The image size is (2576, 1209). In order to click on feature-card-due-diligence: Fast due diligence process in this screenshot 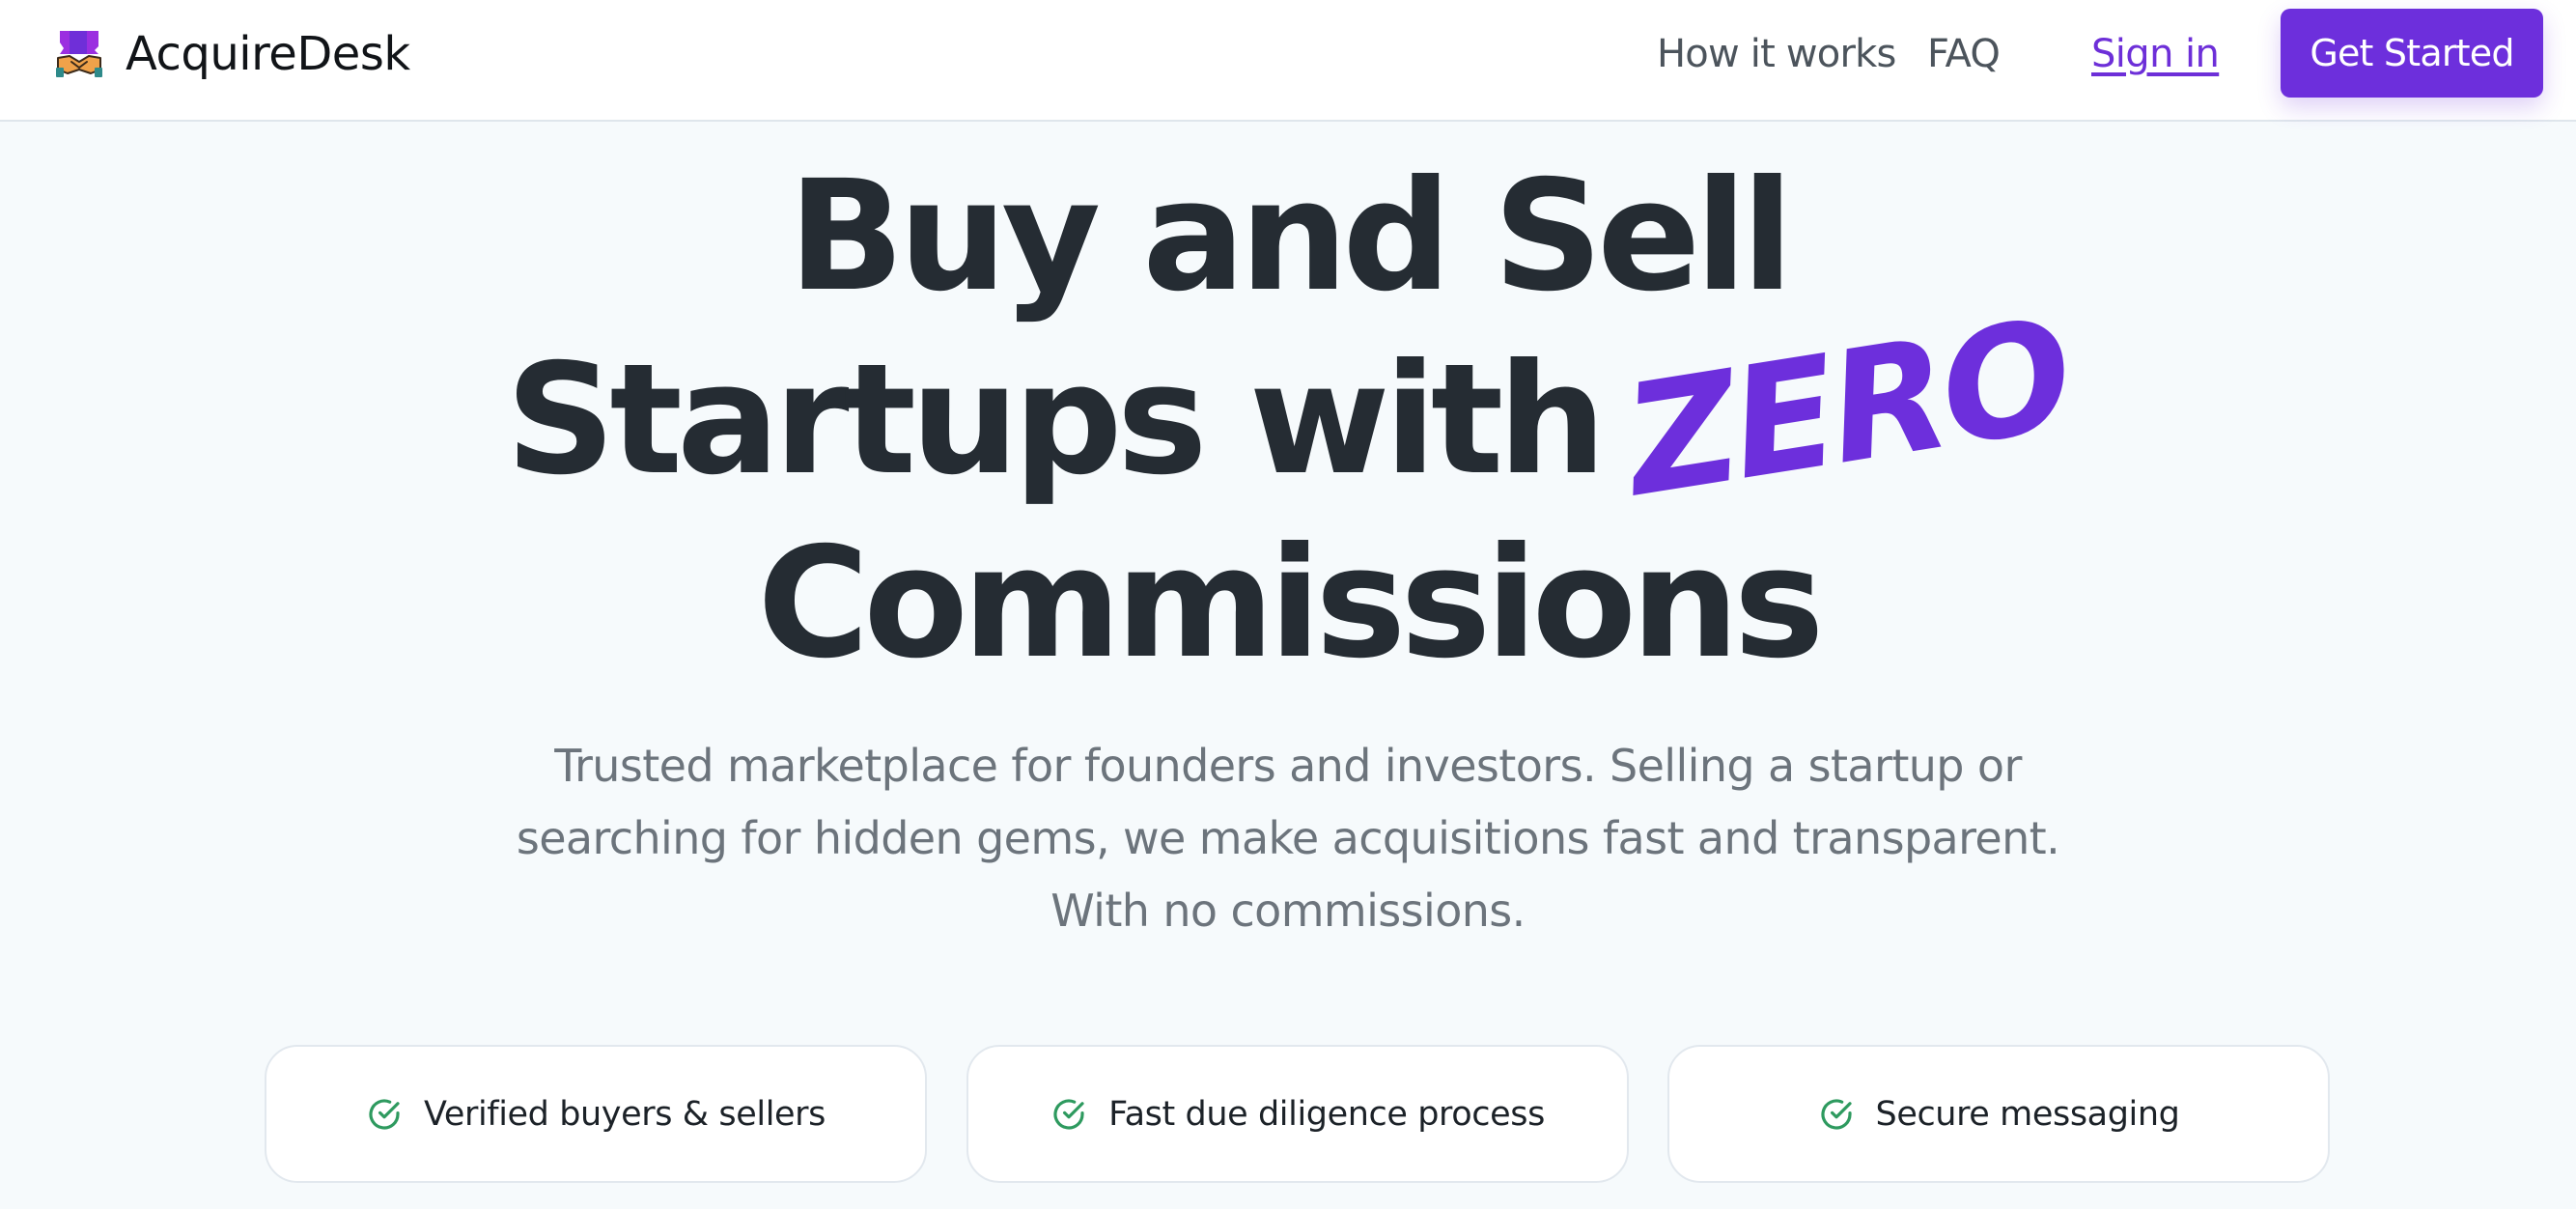, I will do `click(1298, 1114)`.